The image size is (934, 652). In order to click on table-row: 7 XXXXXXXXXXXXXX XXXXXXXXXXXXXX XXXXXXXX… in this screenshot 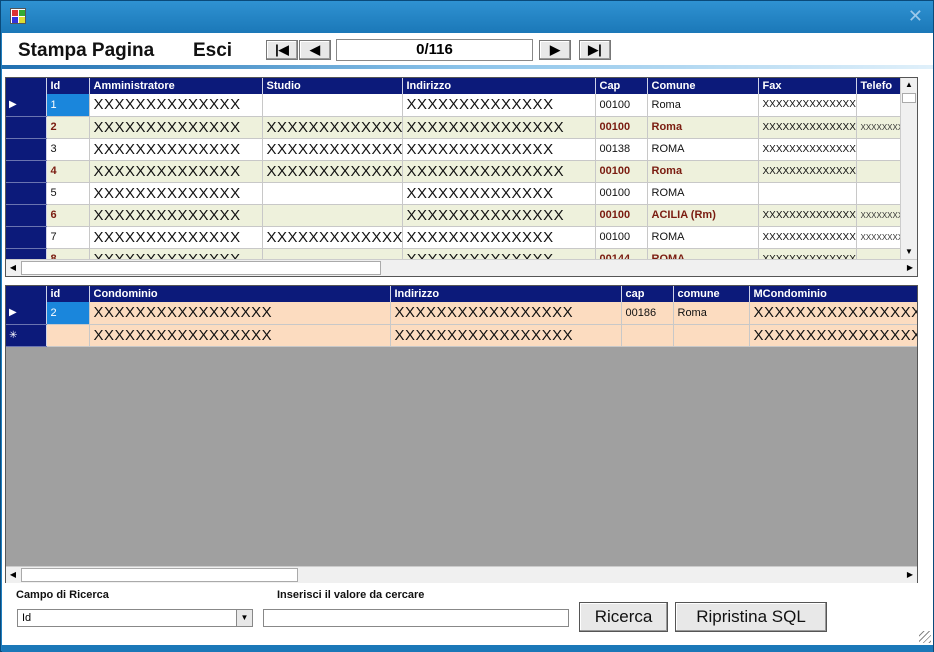, I will do `click(456, 237)`.